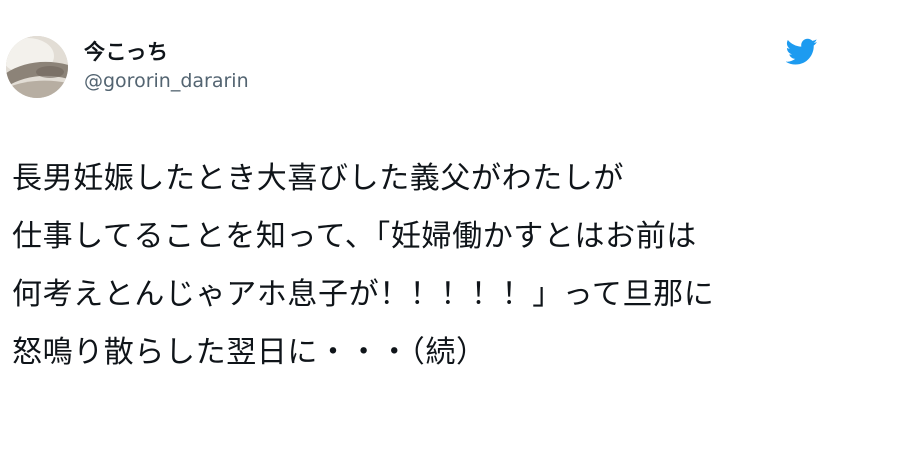 The image size is (900, 454). What do you see at coordinates (318, 178) in the screenshot?
I see `tweet-body-line: 長男妊娠したとき大喜びした義父がわたしが` at bounding box center [318, 178].